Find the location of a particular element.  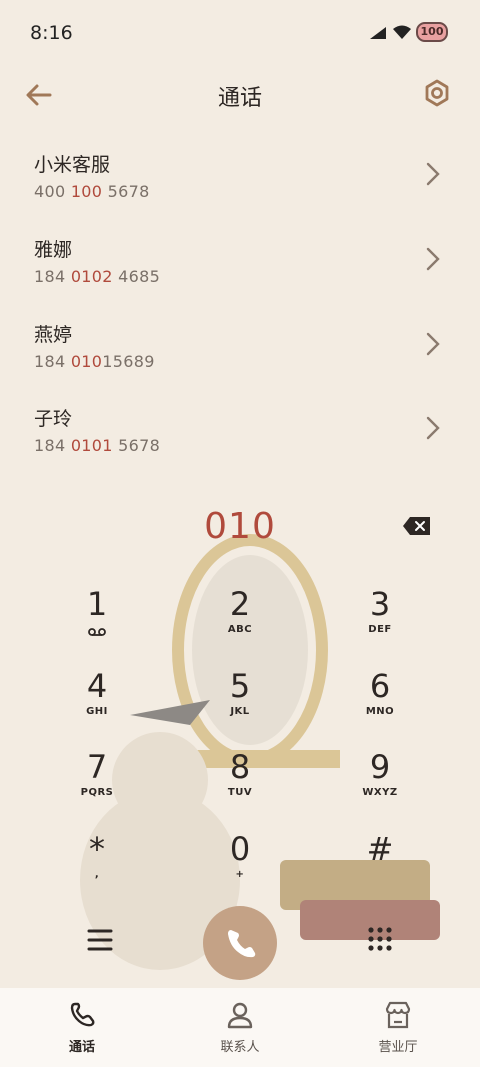

top-bar: 通话 is located at coordinates (240, 94).